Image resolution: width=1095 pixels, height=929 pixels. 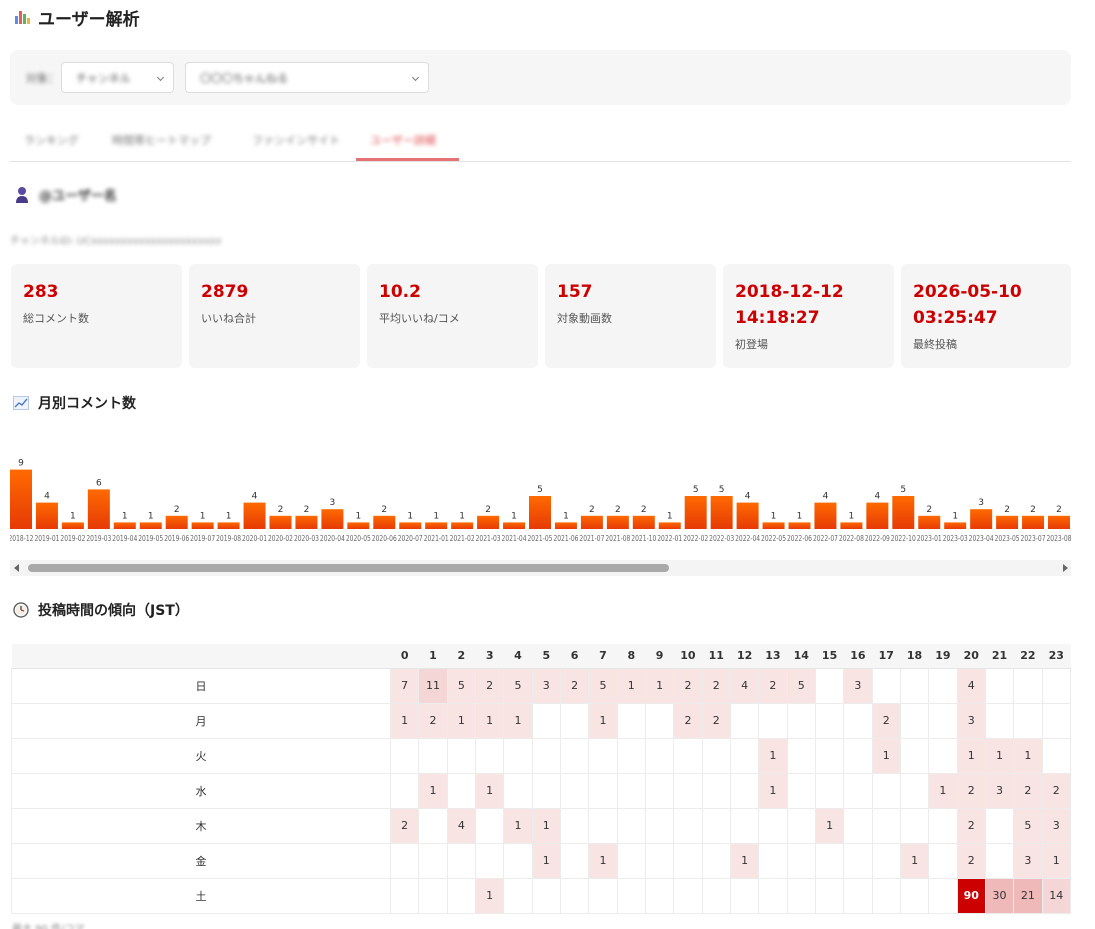 What do you see at coordinates (914, 656) in the screenshot?
I see `hour-header: 18` at bounding box center [914, 656].